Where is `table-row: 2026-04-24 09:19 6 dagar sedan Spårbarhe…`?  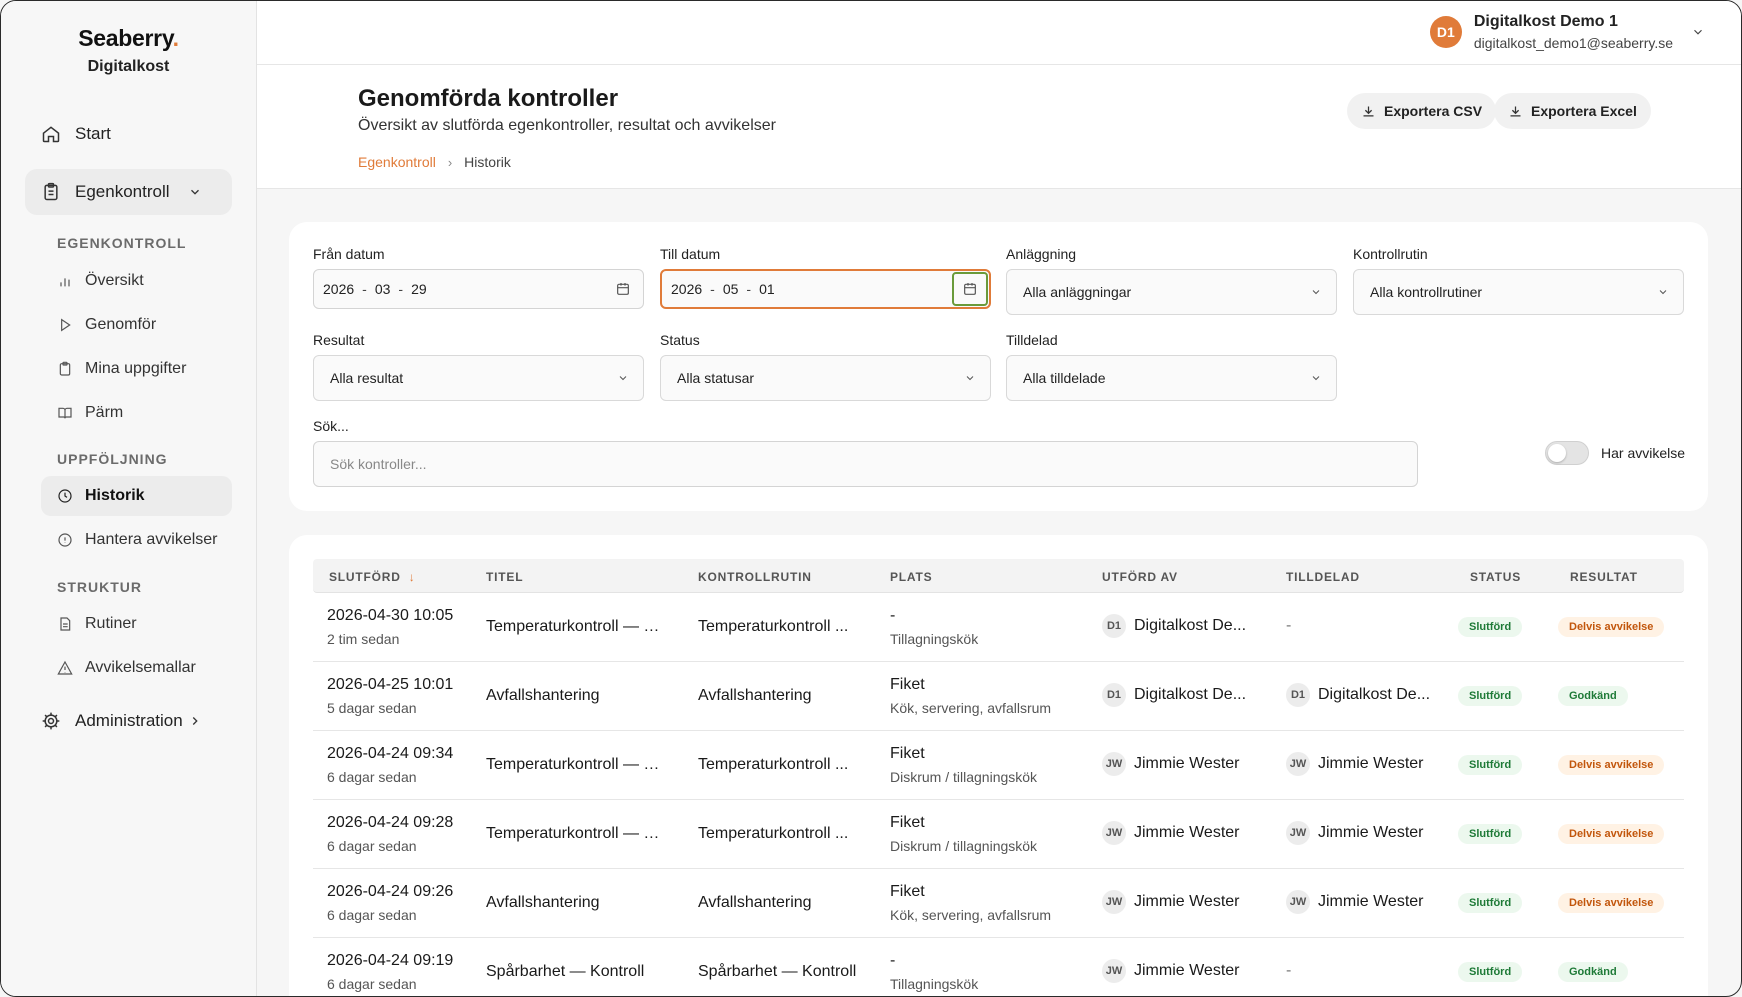
table-row: 2026-04-24 09:19 6 dagar sedan Spårbarhe… is located at coordinates (998, 967).